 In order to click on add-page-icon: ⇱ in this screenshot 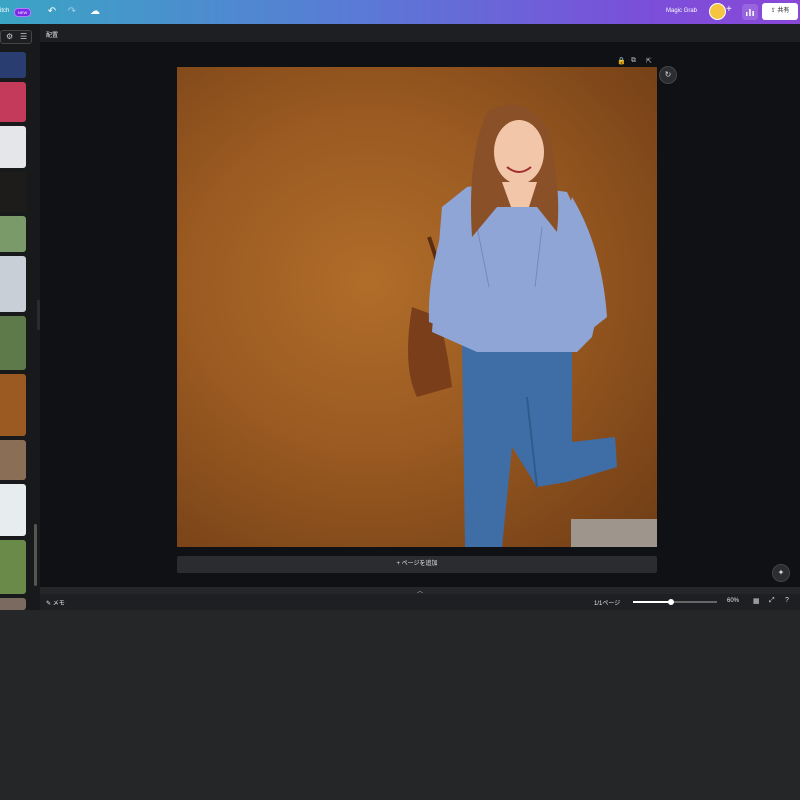, I will do `click(649, 61)`.